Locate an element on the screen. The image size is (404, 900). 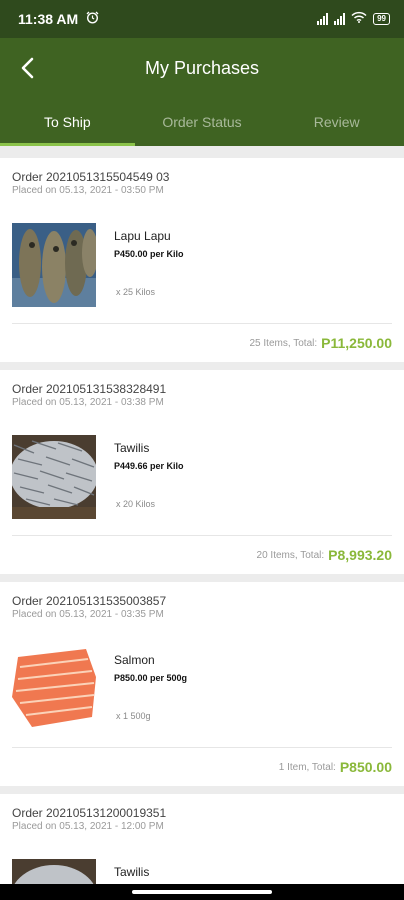
item-price: P450.00 per Kilo is located at coordinates (149, 254).